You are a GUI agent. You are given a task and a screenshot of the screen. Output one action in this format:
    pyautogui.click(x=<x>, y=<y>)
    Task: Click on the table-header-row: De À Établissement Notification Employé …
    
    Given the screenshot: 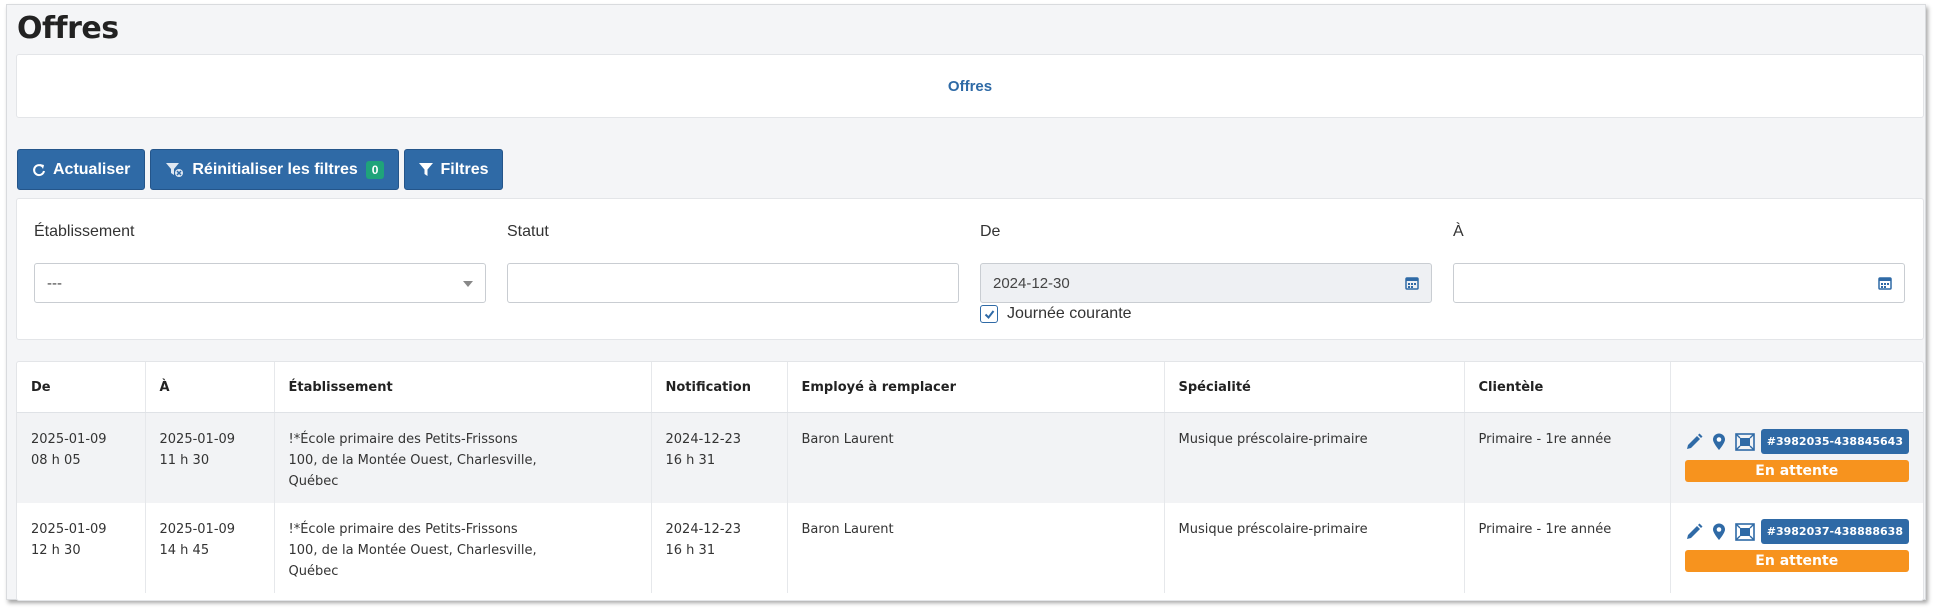 What is the action you would take?
    pyautogui.click(x=970, y=387)
    